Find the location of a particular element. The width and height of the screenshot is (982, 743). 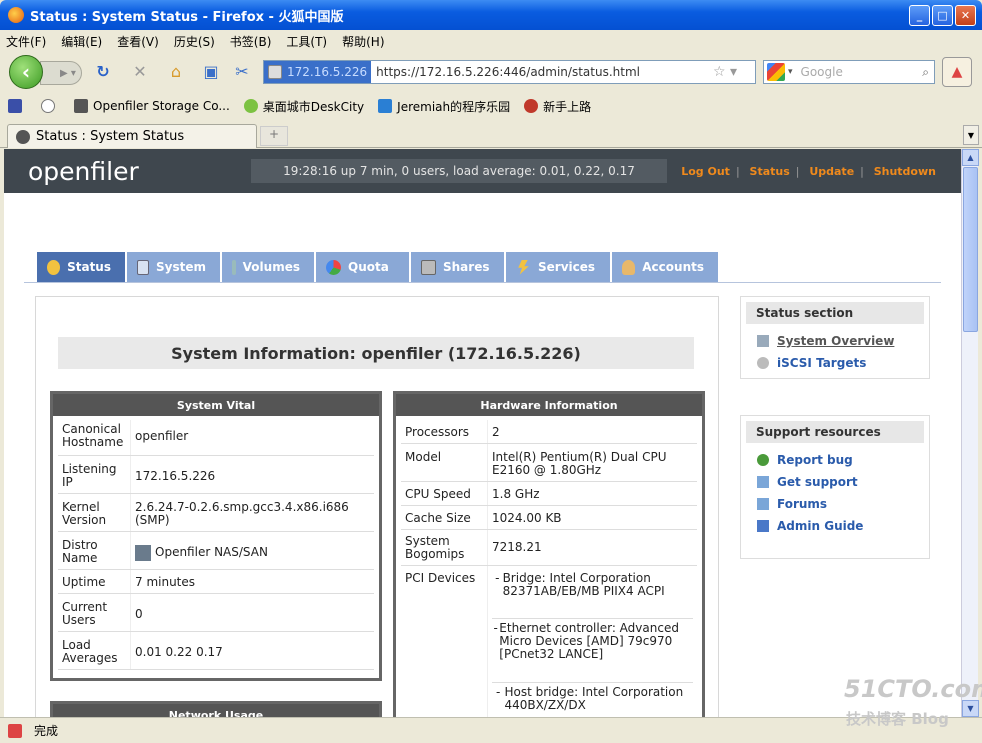

server-icon is located at coordinates (428, 267).